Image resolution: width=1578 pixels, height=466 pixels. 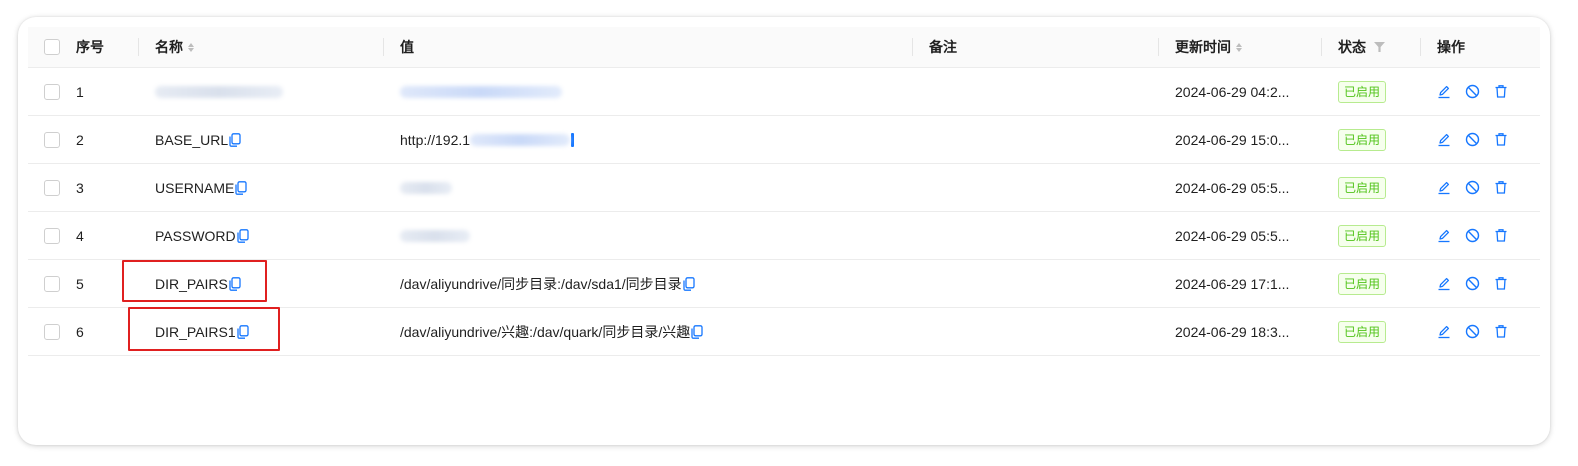 I want to click on select-all-checkbox, so click(x=52, y=47).